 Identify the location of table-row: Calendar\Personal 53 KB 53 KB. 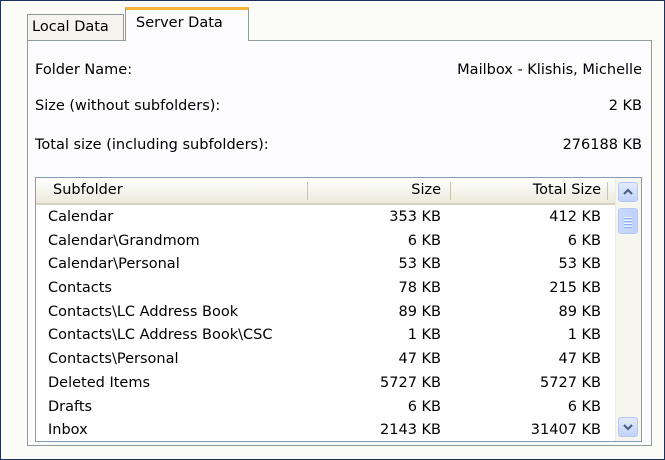
(326, 265).